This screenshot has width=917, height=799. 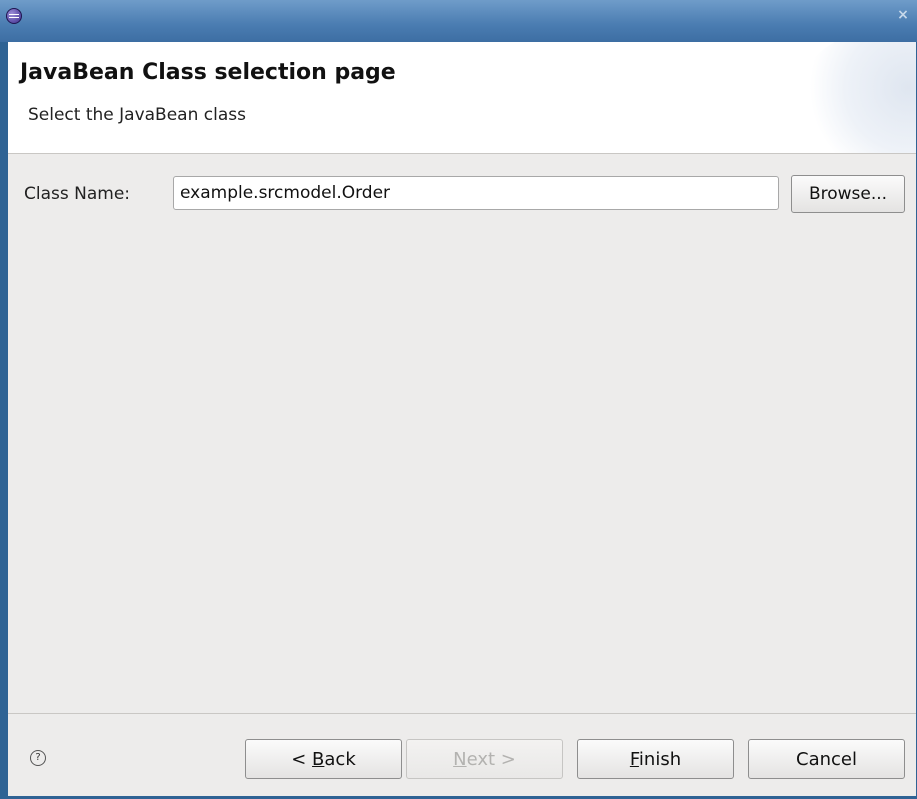 I want to click on class-name-input, so click(x=476, y=193).